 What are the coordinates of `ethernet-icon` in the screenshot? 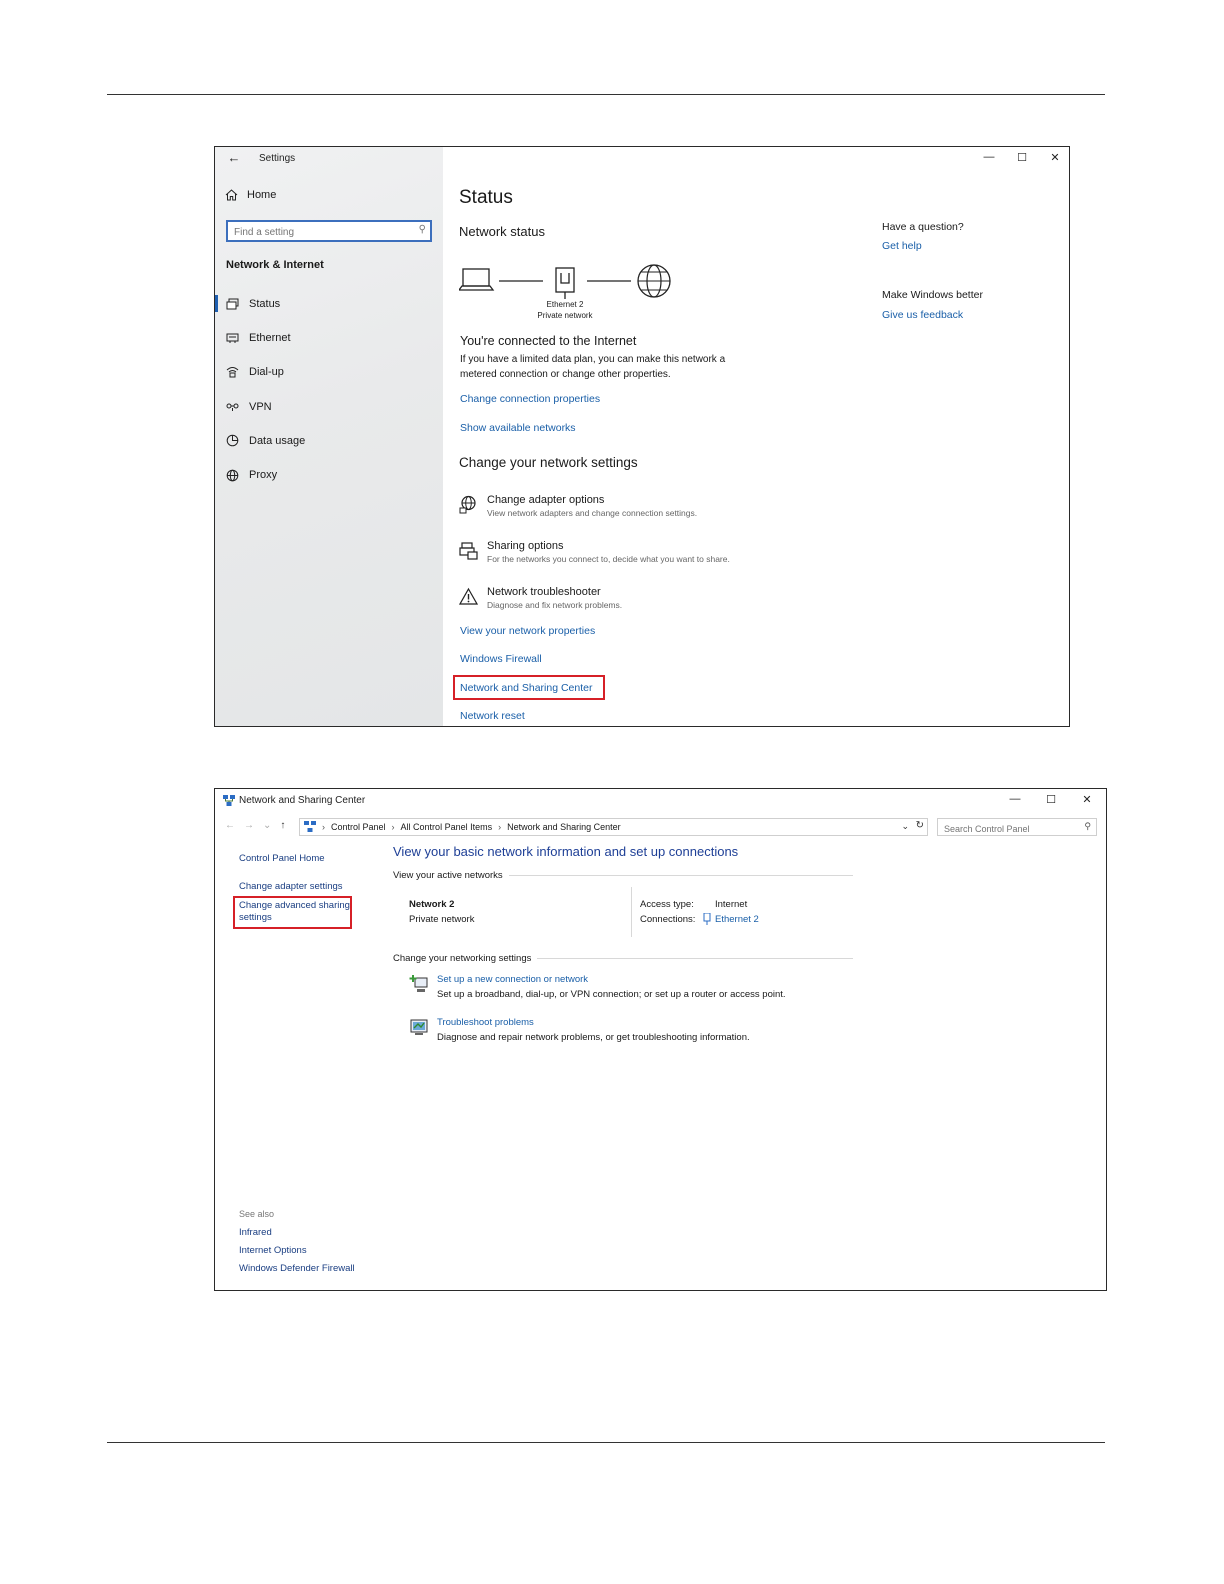 It's located at (707, 919).